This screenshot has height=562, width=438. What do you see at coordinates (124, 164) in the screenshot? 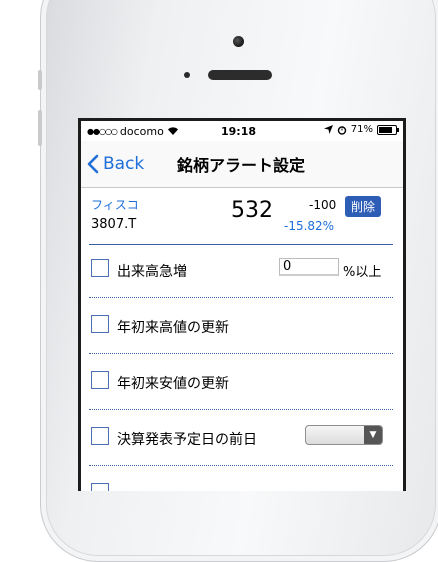
I see `back-label: Back` at bounding box center [124, 164].